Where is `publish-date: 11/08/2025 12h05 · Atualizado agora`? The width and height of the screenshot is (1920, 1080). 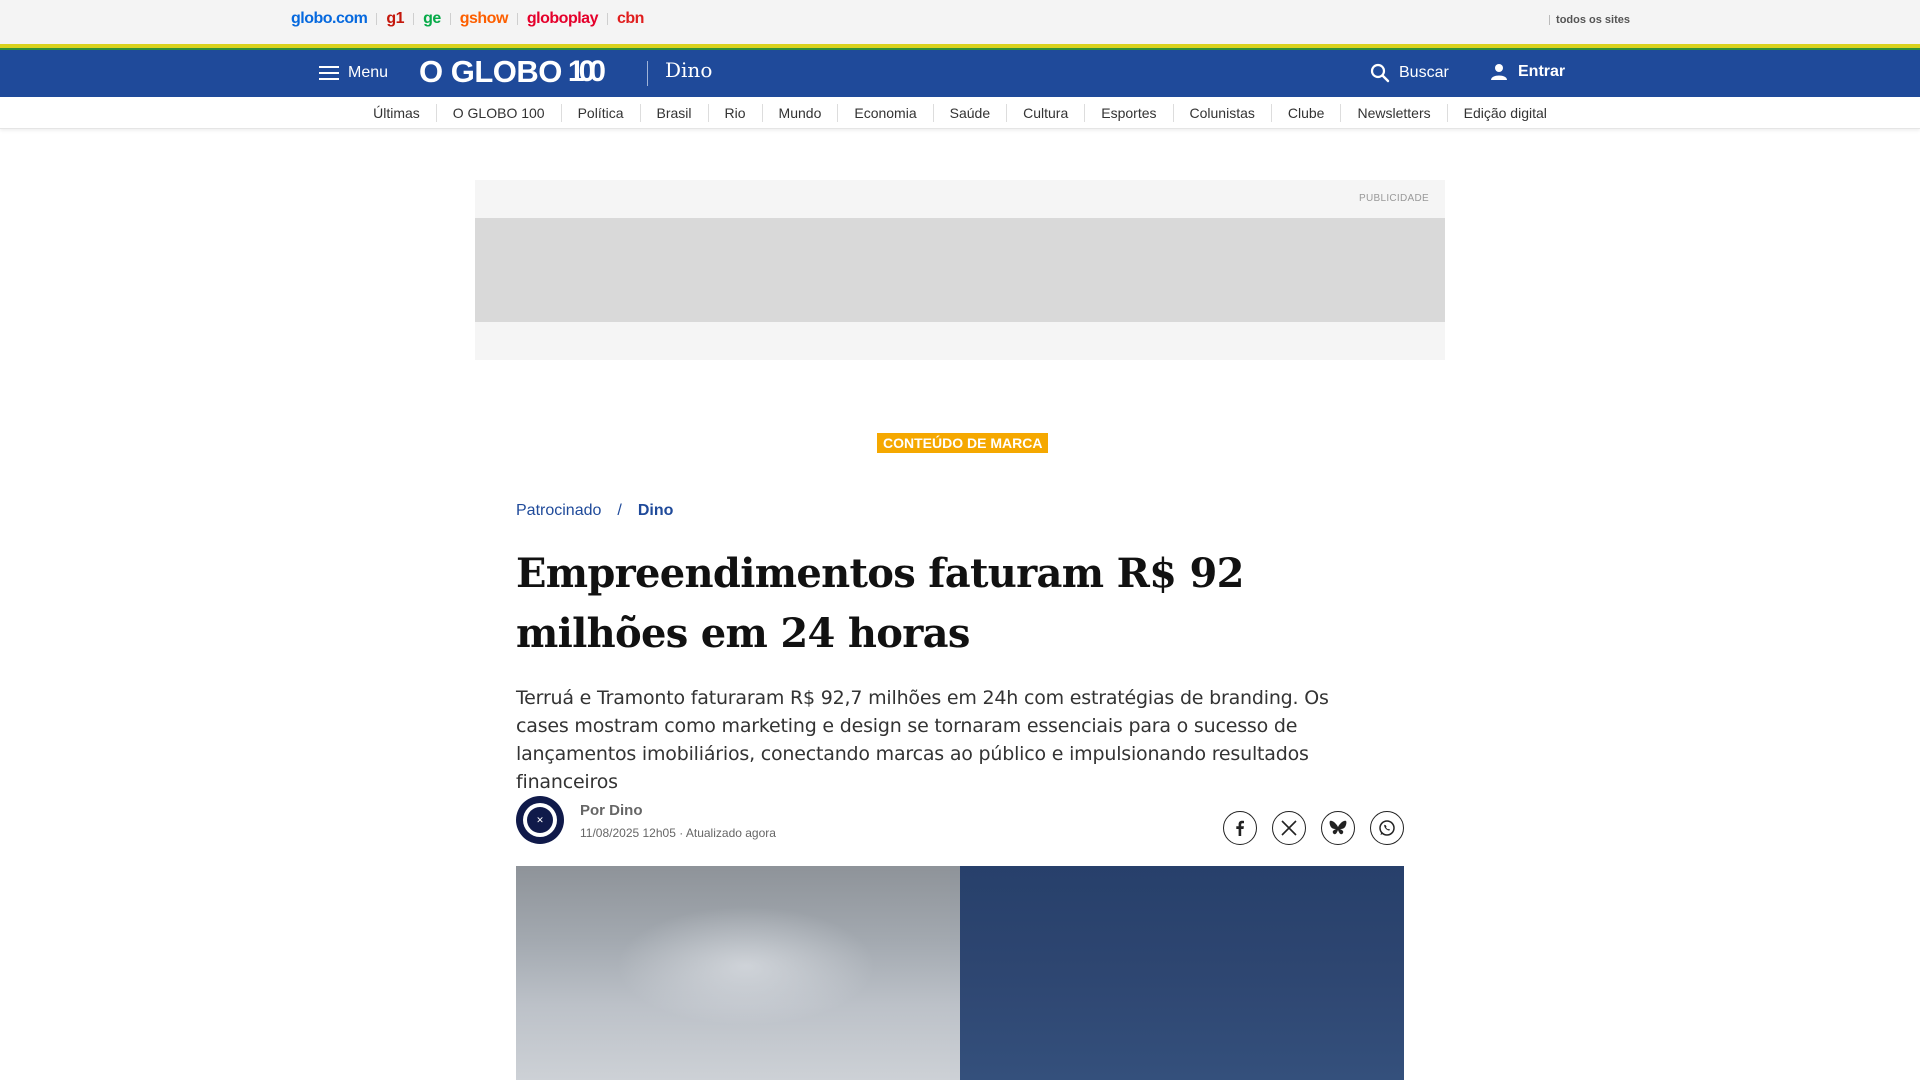 publish-date: 11/08/2025 12h05 · Atualizado agora is located at coordinates (678, 833).